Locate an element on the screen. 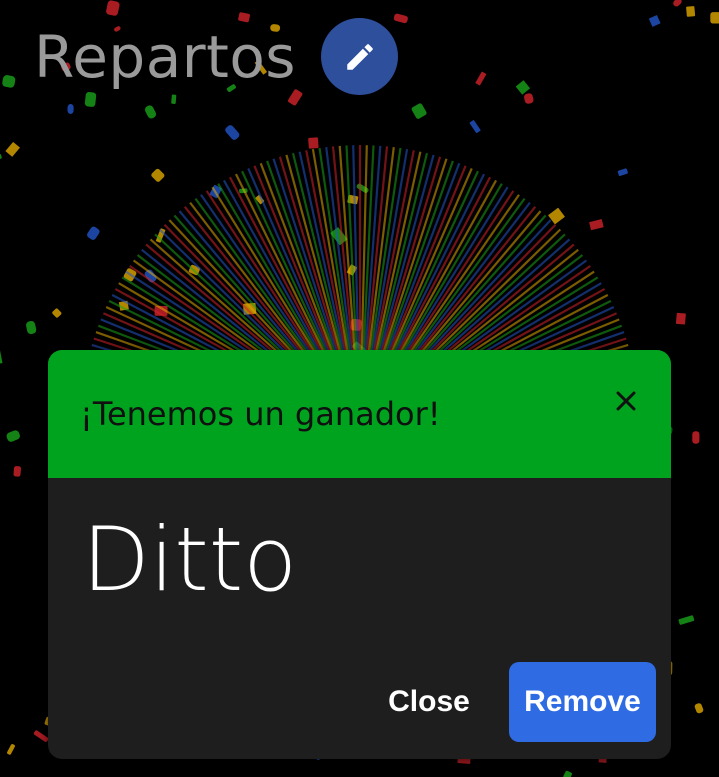  remove-button: Remove is located at coordinates (582, 702).